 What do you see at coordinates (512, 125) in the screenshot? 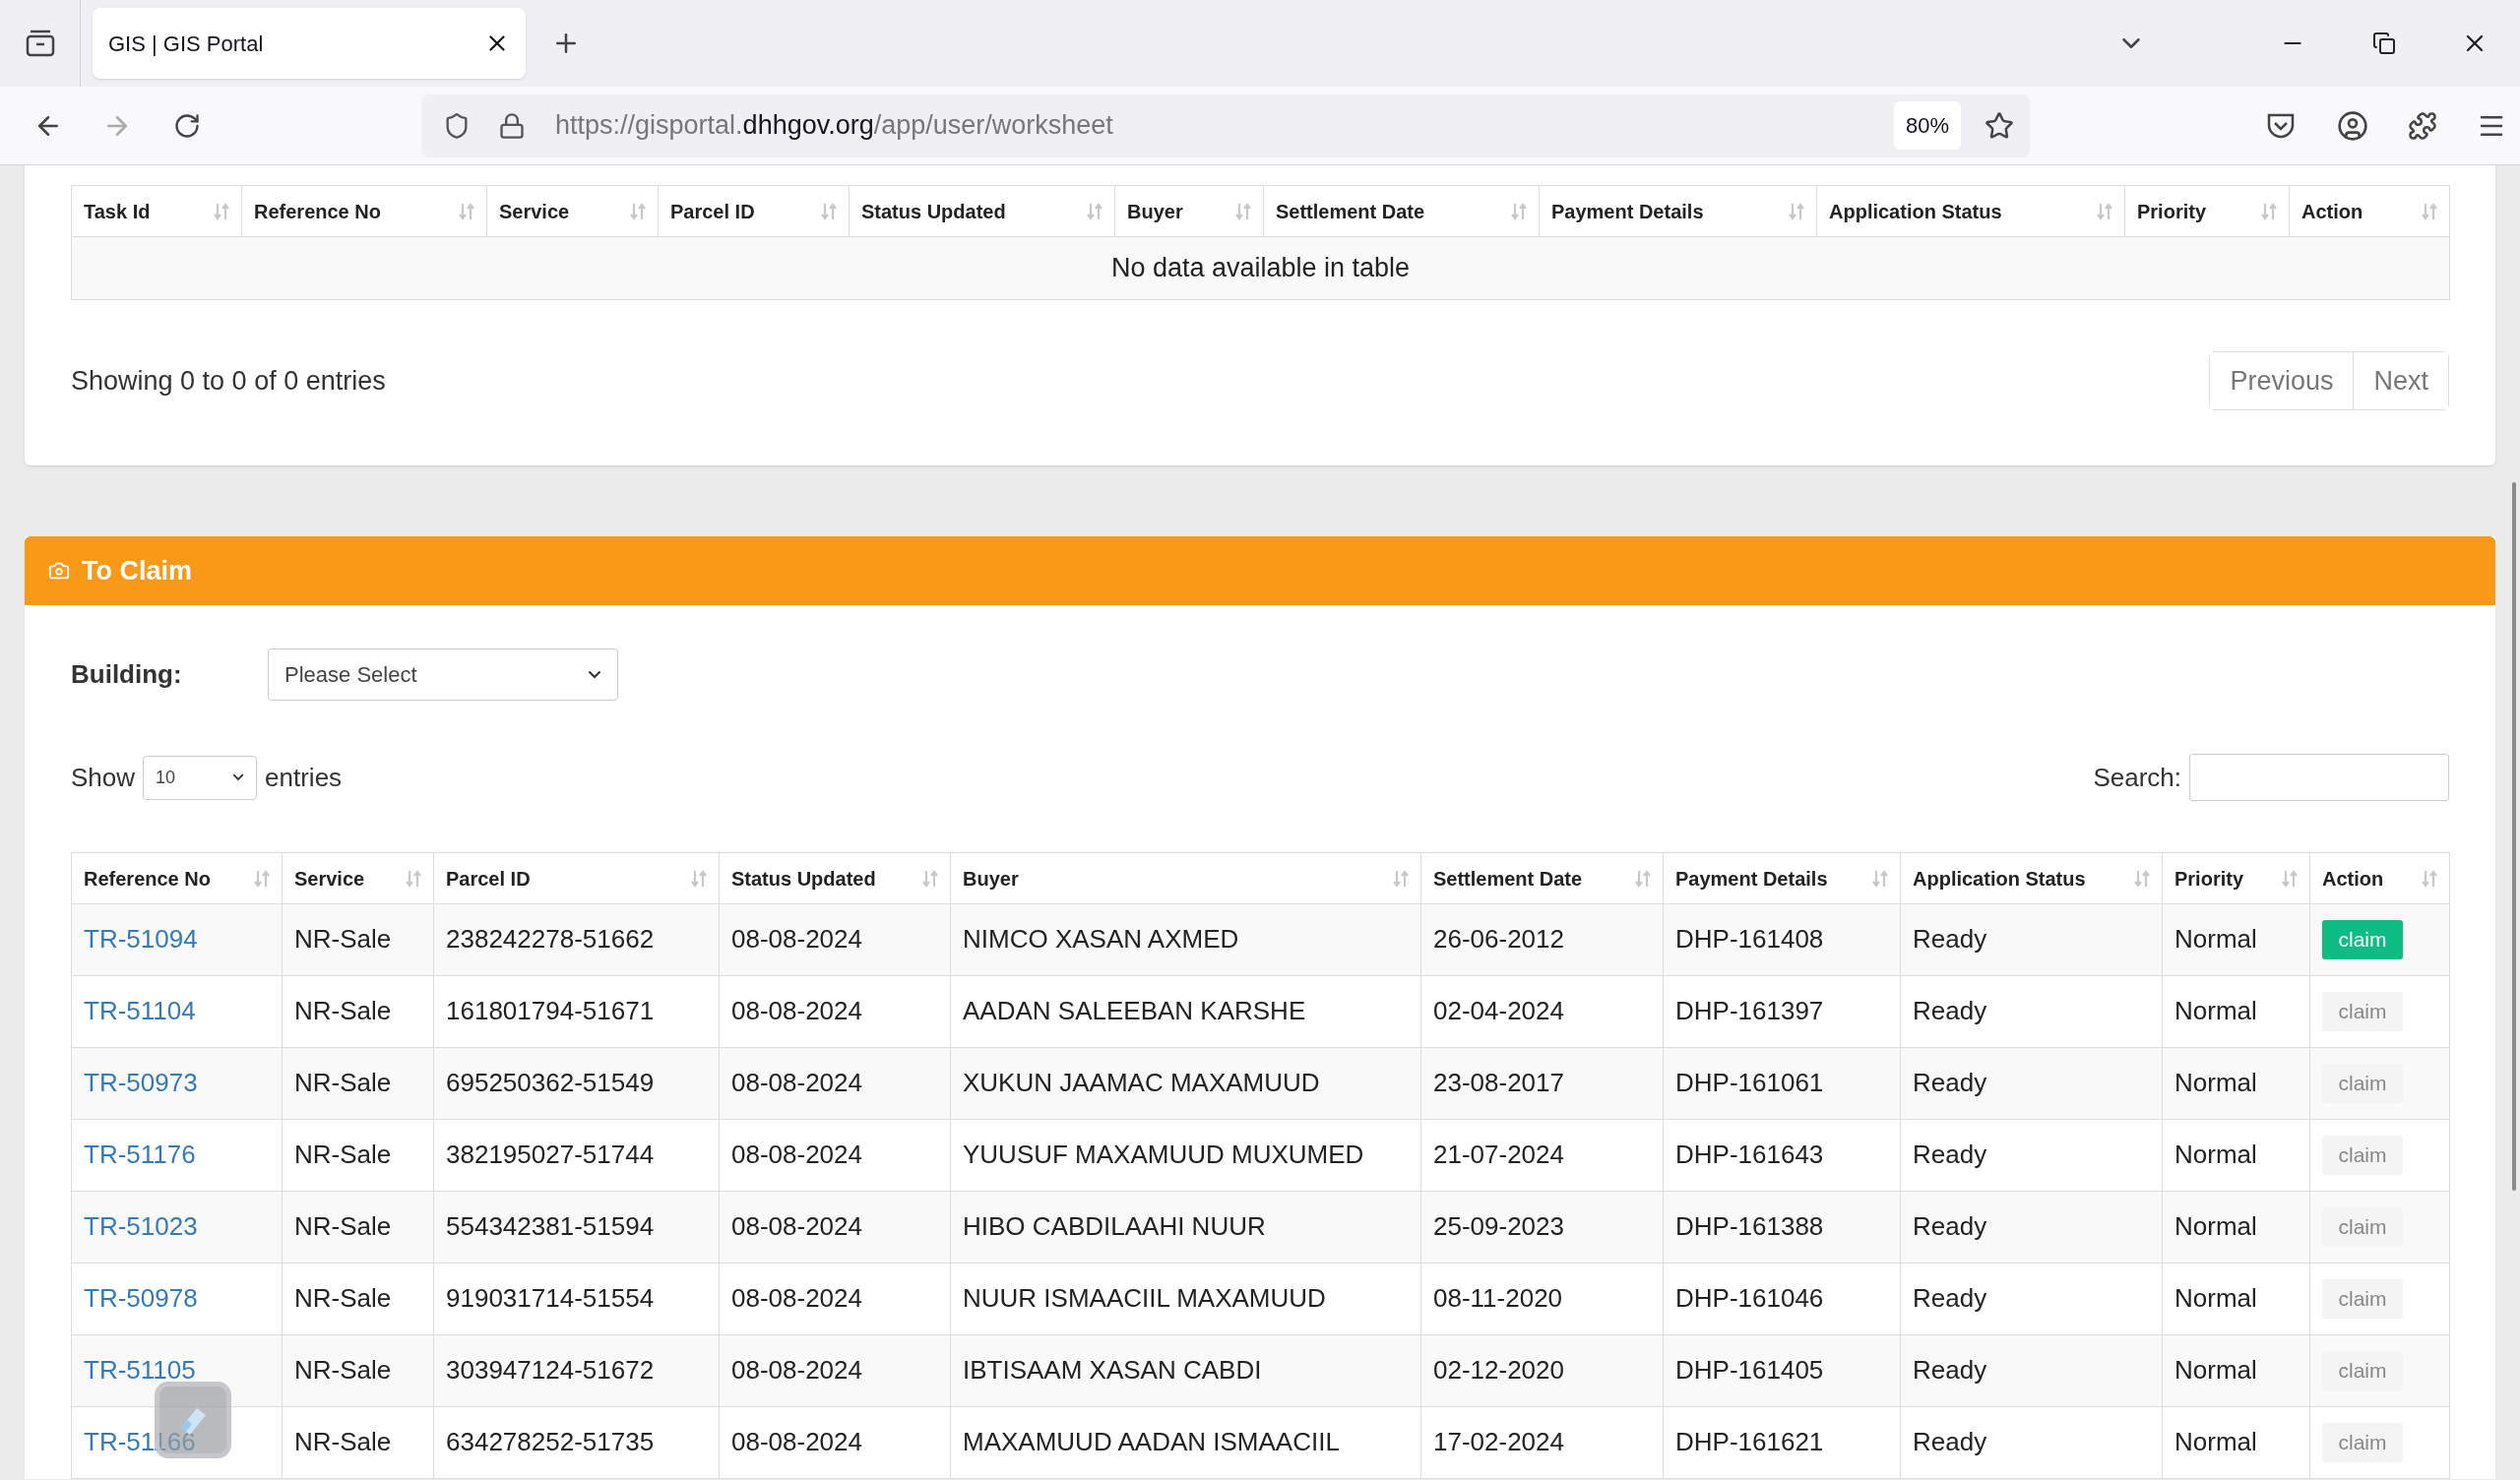
I see `lock-icon` at bounding box center [512, 125].